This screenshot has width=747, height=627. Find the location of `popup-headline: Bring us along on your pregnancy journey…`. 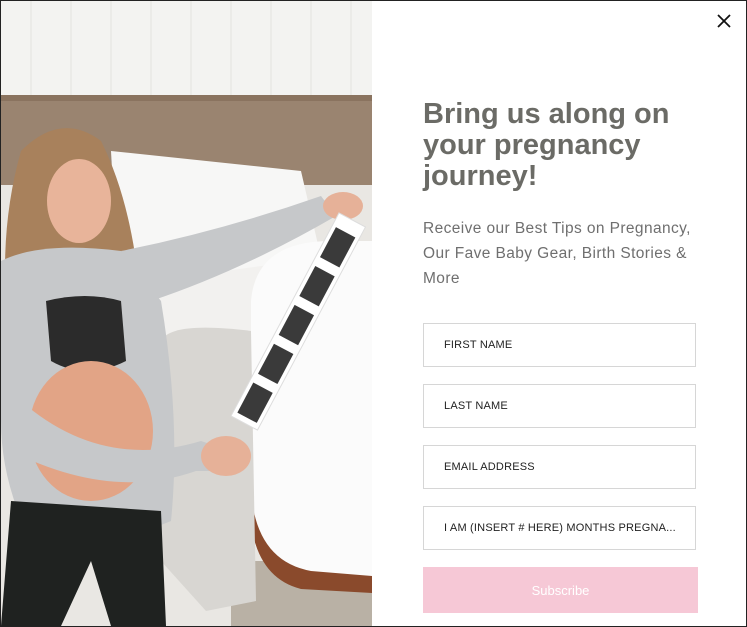

popup-headline: Bring us along on your pregnancy journey… is located at coordinates (546, 145).